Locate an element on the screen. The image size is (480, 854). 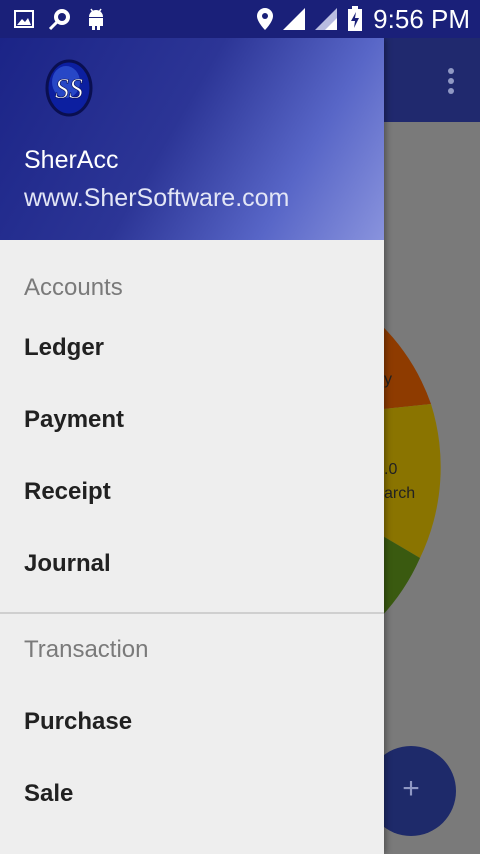
section-title-accounts: Accounts is located at coordinates (73, 287).